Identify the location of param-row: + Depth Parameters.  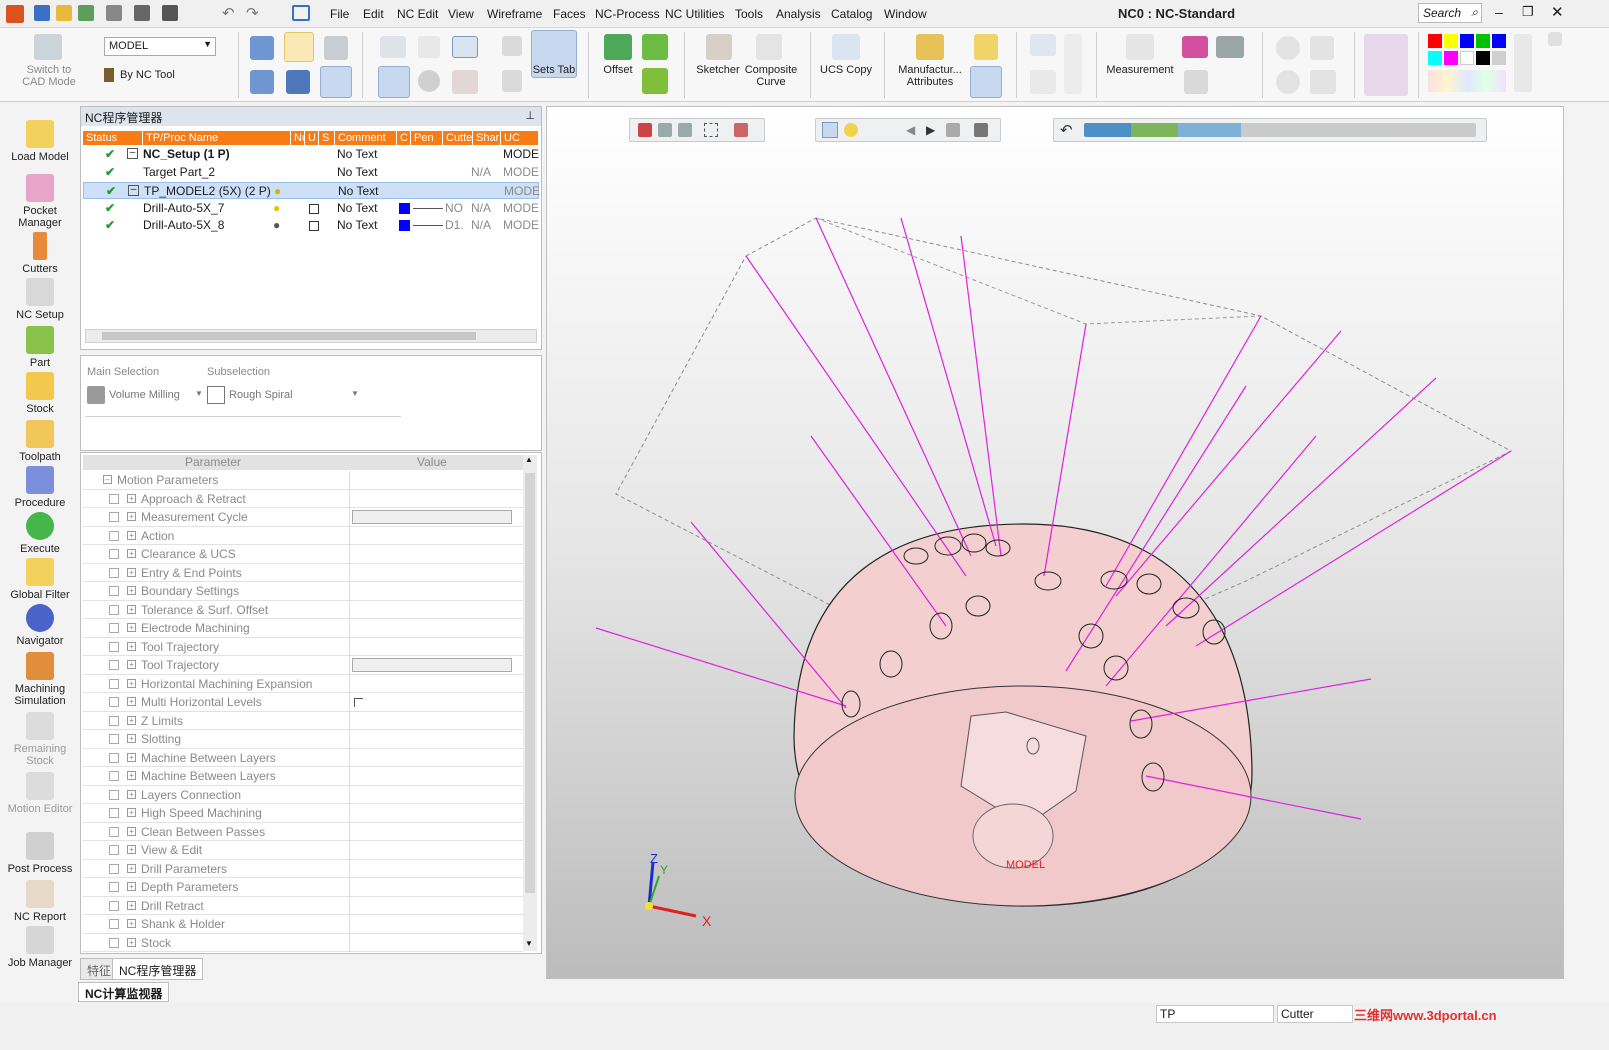
(303, 887).